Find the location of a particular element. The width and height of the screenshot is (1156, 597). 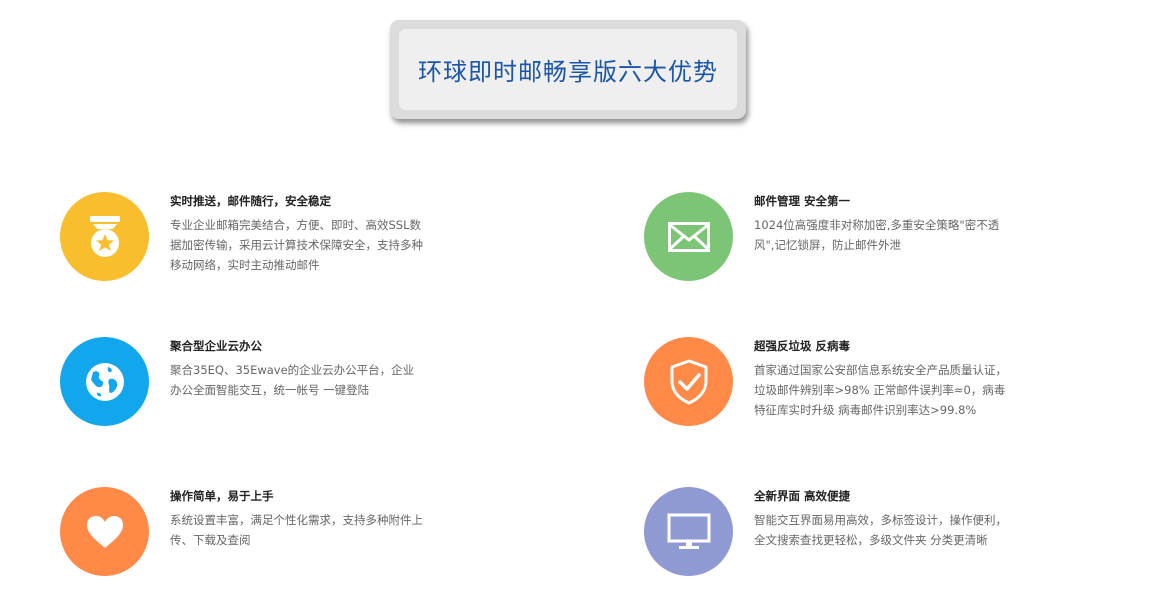

feature-description: 1024位高强度非对称加密,多重安全策略"密不透风",记忆锁屏，防止邮件外泄 is located at coordinates (877, 235).